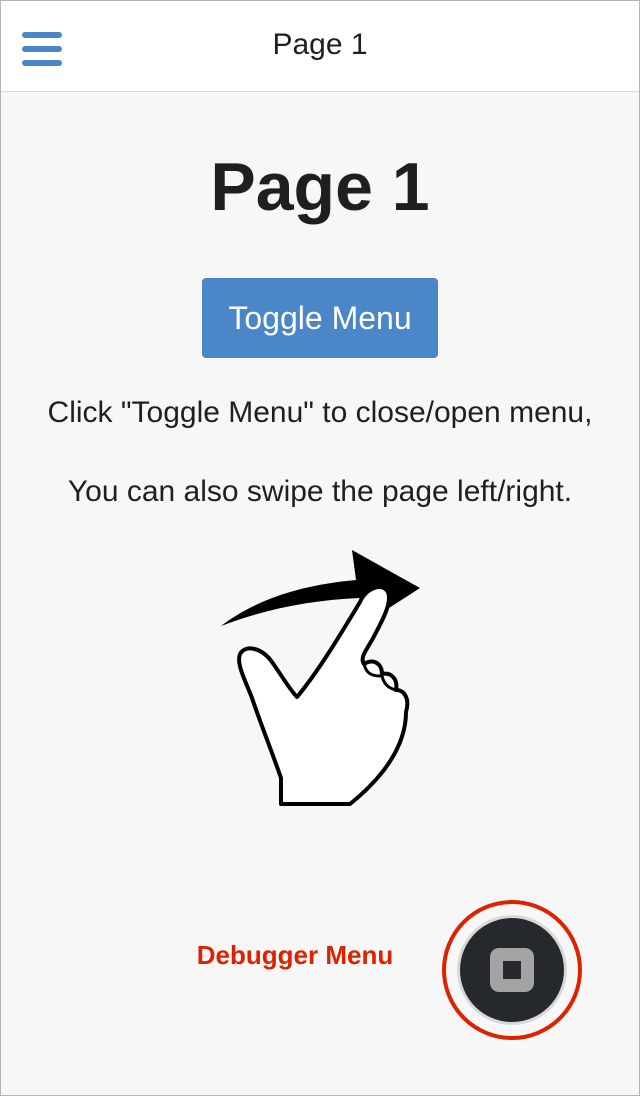 The width and height of the screenshot is (640, 1096). Describe the element at coordinates (295, 955) in the screenshot. I see `debugger-menu-label: Debugger Menu` at that location.